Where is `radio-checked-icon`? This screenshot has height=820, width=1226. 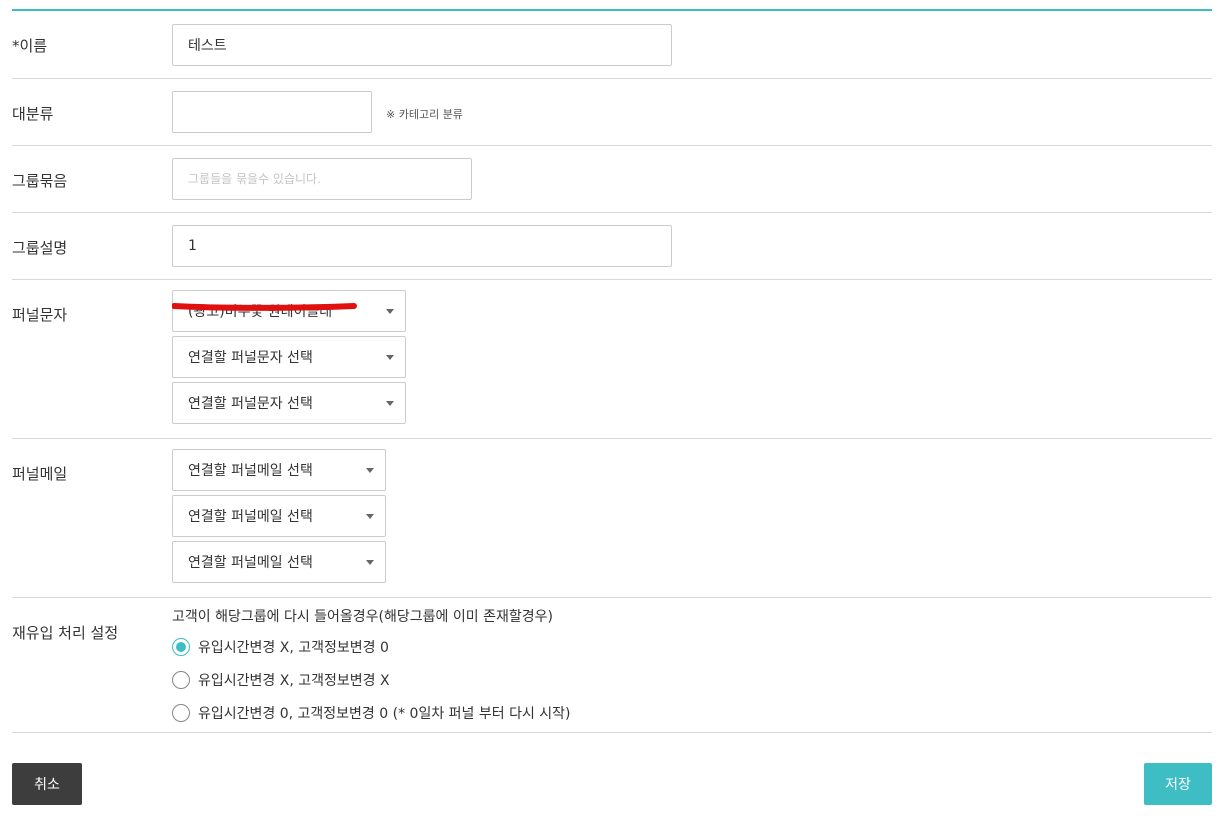
radio-checked-icon is located at coordinates (181, 647).